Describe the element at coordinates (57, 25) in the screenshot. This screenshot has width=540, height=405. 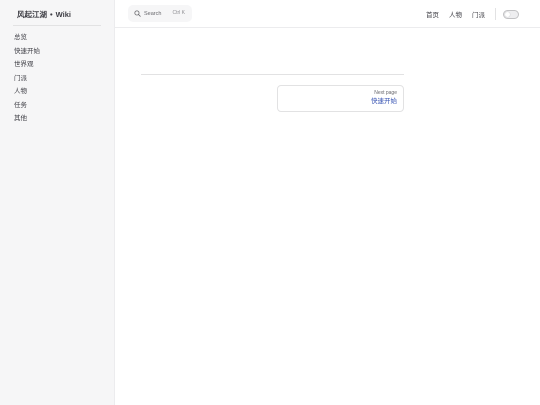
I see `sidebar-divider` at that location.